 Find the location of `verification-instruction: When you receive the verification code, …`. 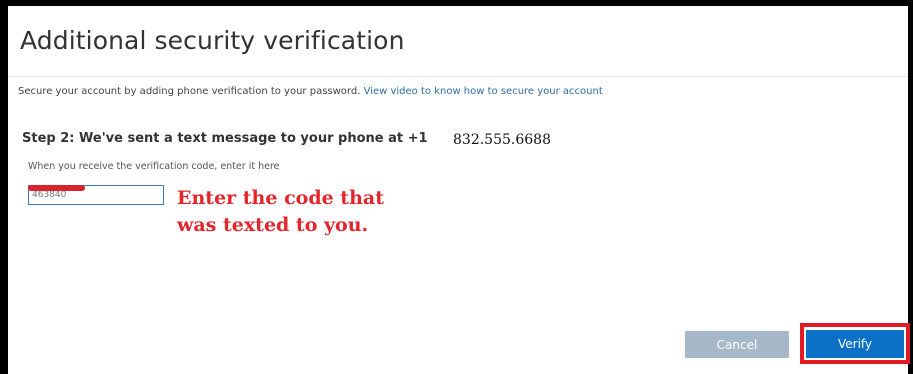

verification-instruction: When you receive the verification code, … is located at coordinates (154, 166).